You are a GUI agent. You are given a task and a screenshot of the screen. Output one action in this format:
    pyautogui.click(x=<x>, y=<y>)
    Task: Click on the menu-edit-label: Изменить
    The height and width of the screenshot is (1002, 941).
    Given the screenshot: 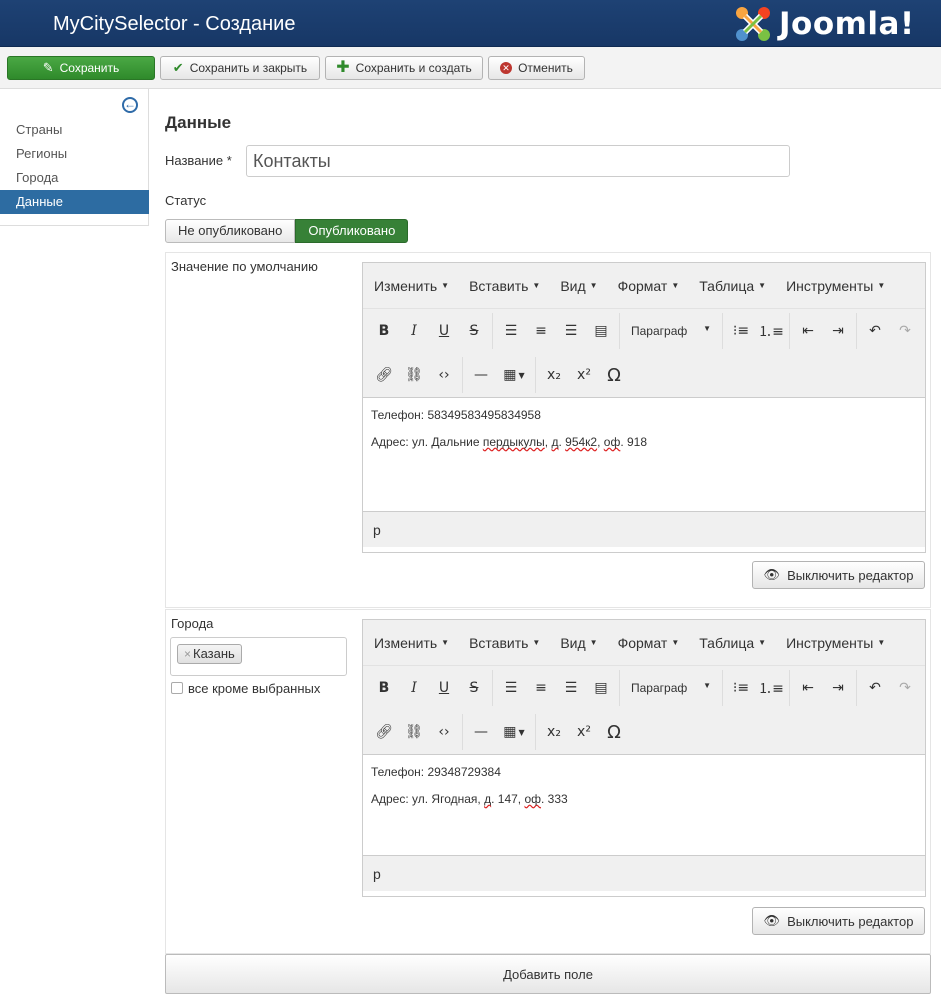 What is the action you would take?
    pyautogui.click(x=406, y=285)
    